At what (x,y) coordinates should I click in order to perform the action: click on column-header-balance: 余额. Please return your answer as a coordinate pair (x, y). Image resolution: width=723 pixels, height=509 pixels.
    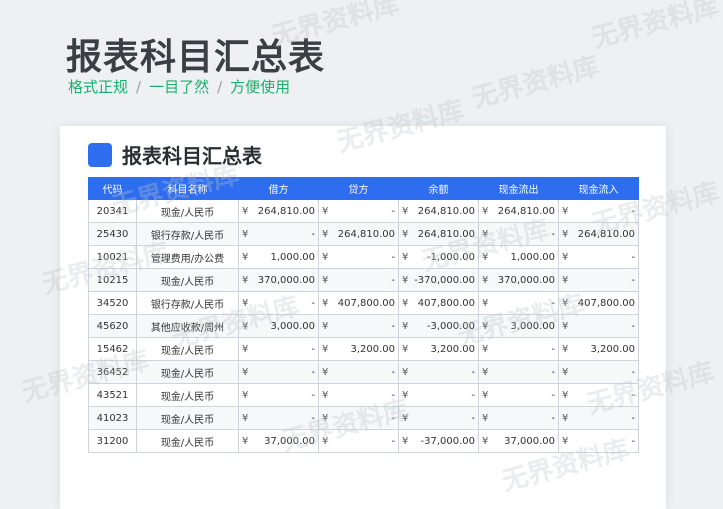
    Looking at the image, I should click on (438, 188).